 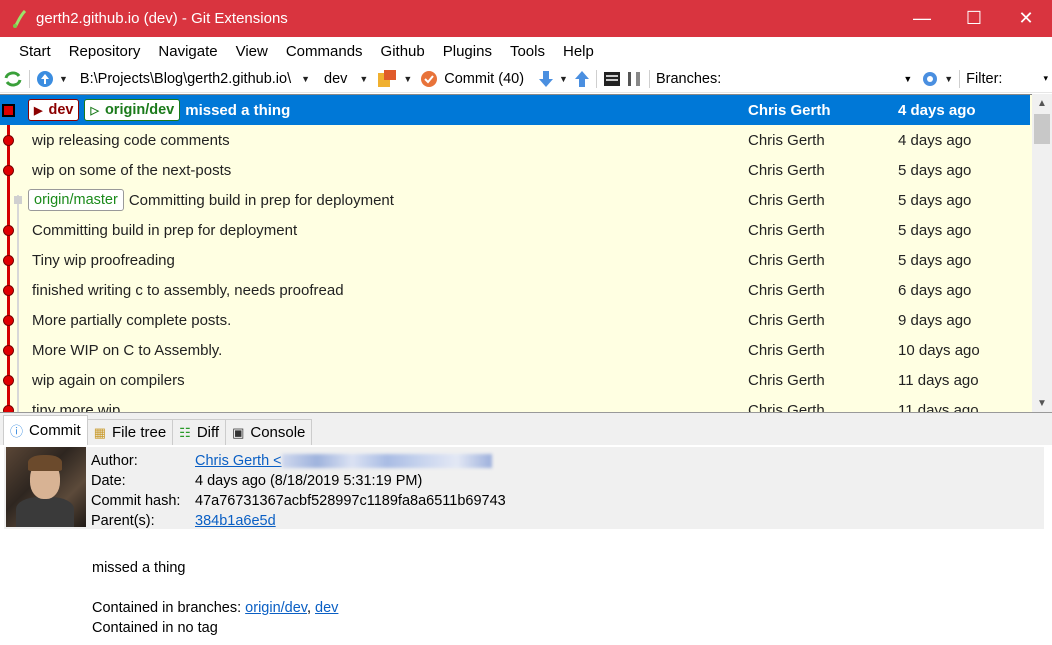 What do you see at coordinates (238, 432) in the screenshot?
I see `console-icon: ▣` at bounding box center [238, 432].